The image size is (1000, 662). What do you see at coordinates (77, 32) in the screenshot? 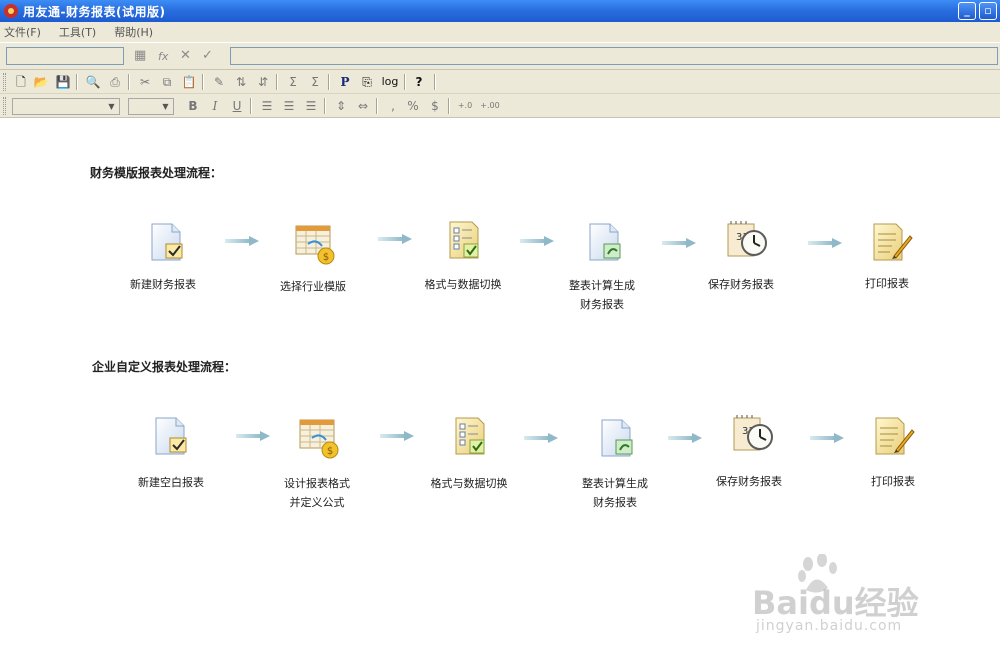
I see `menu-tools: 工具(T)` at bounding box center [77, 32].